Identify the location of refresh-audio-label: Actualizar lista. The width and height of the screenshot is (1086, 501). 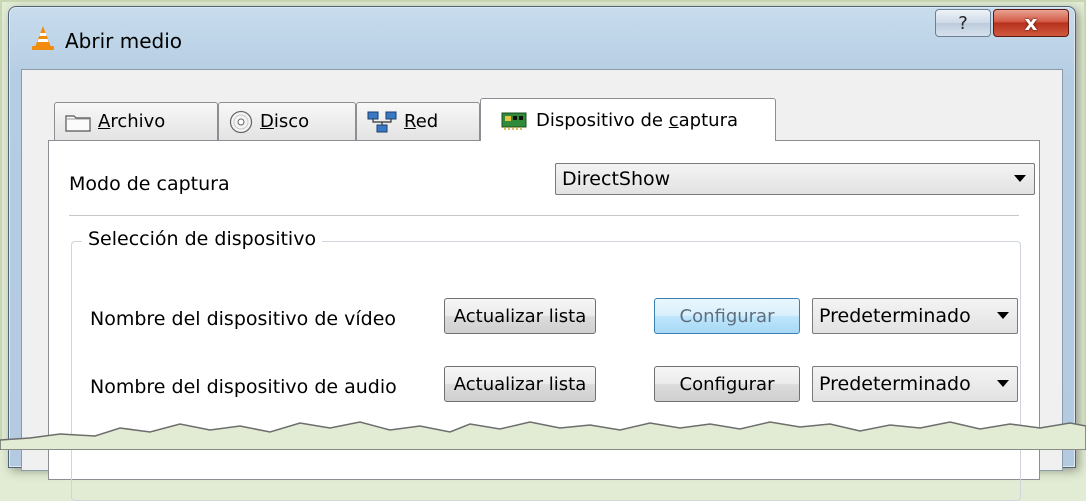
(520, 384).